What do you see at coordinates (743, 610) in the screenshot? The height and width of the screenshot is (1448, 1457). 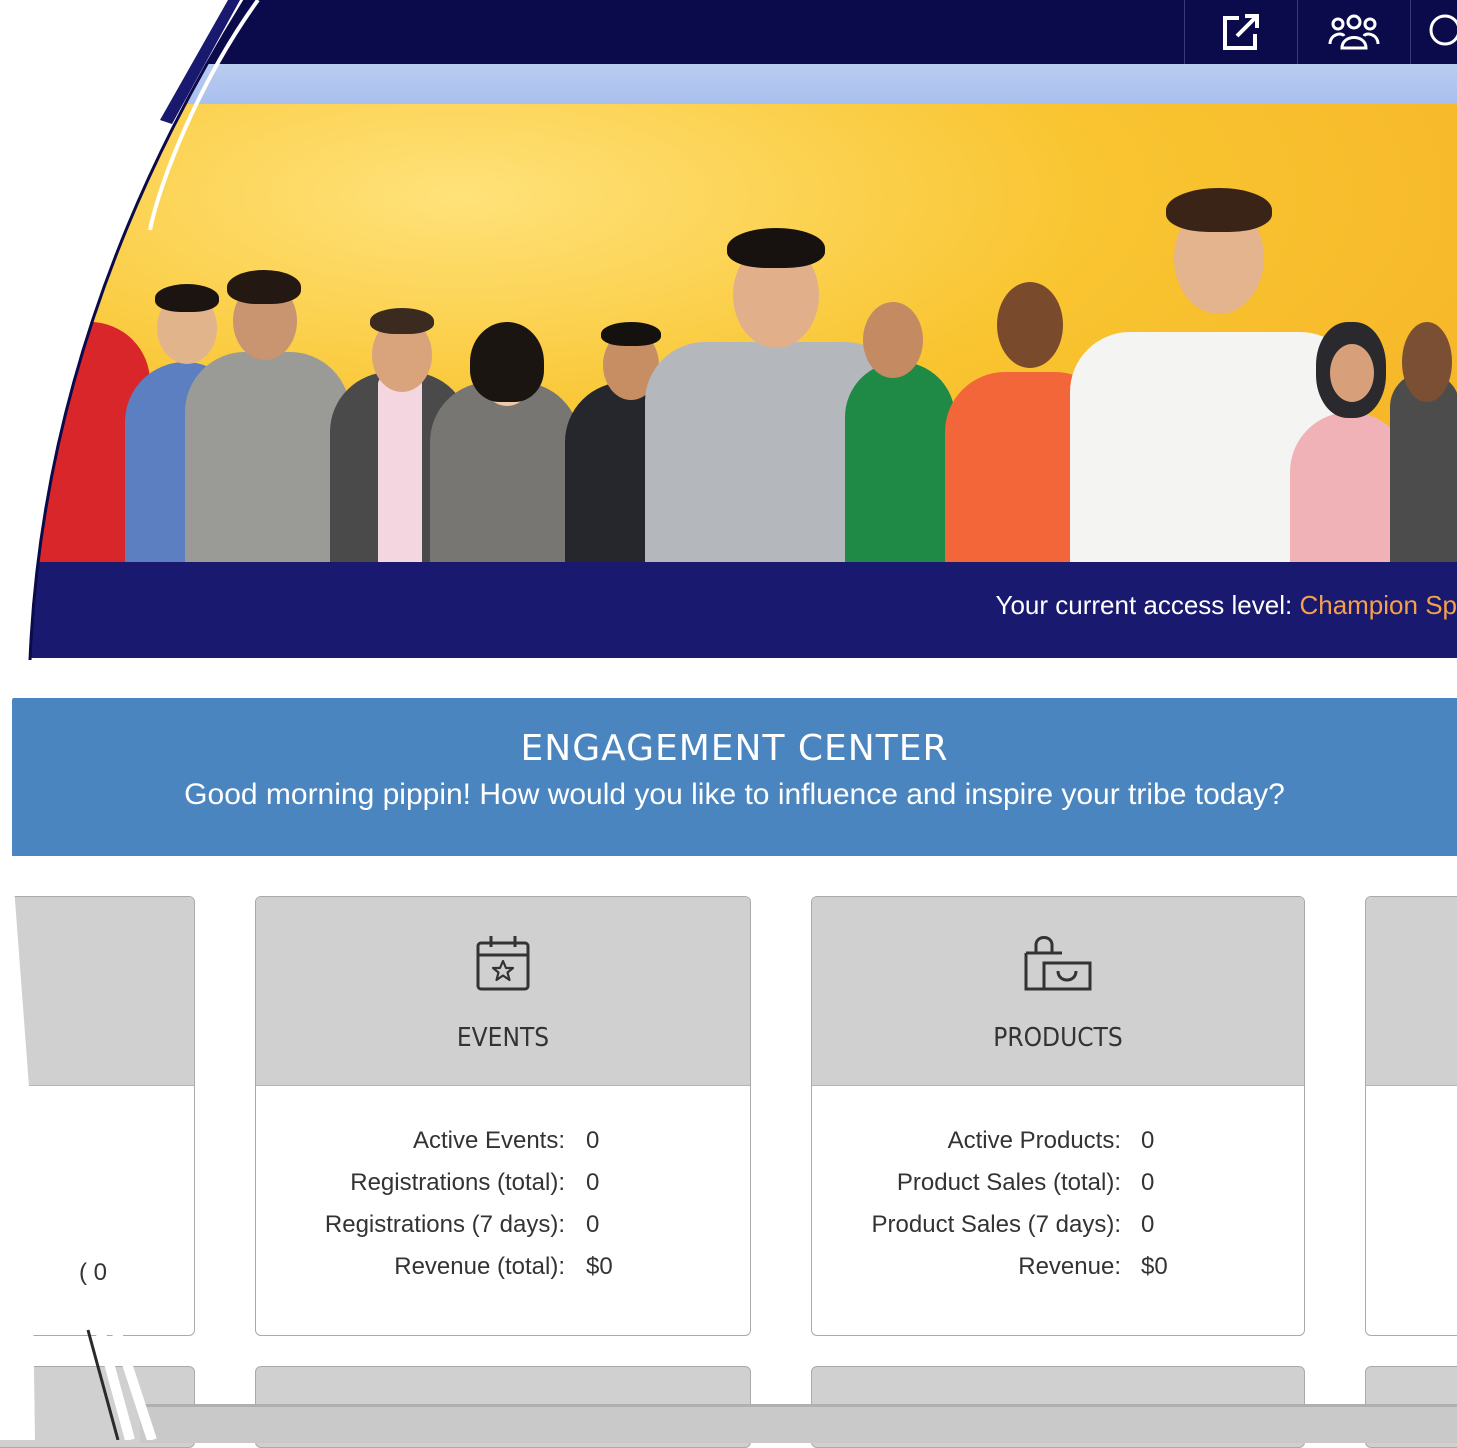 I see `access-level-bar: Your current access level: Champion Sp` at bounding box center [743, 610].